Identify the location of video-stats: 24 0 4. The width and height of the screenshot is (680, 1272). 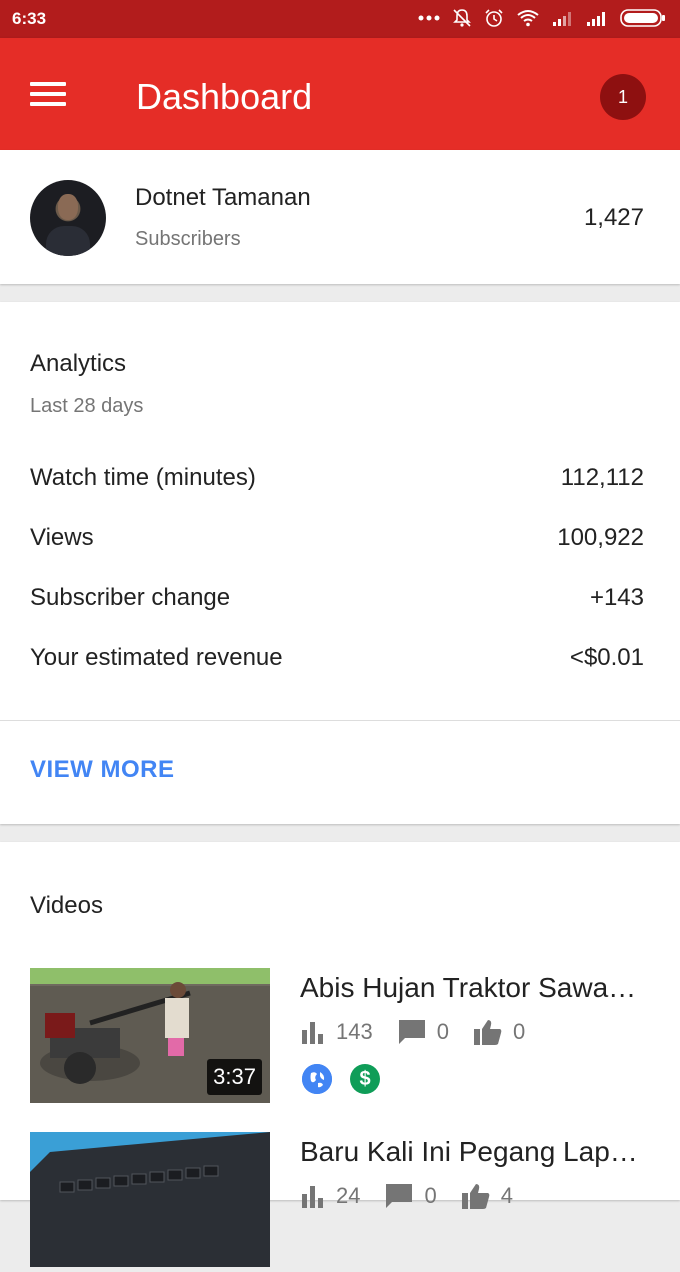
(418, 1196).